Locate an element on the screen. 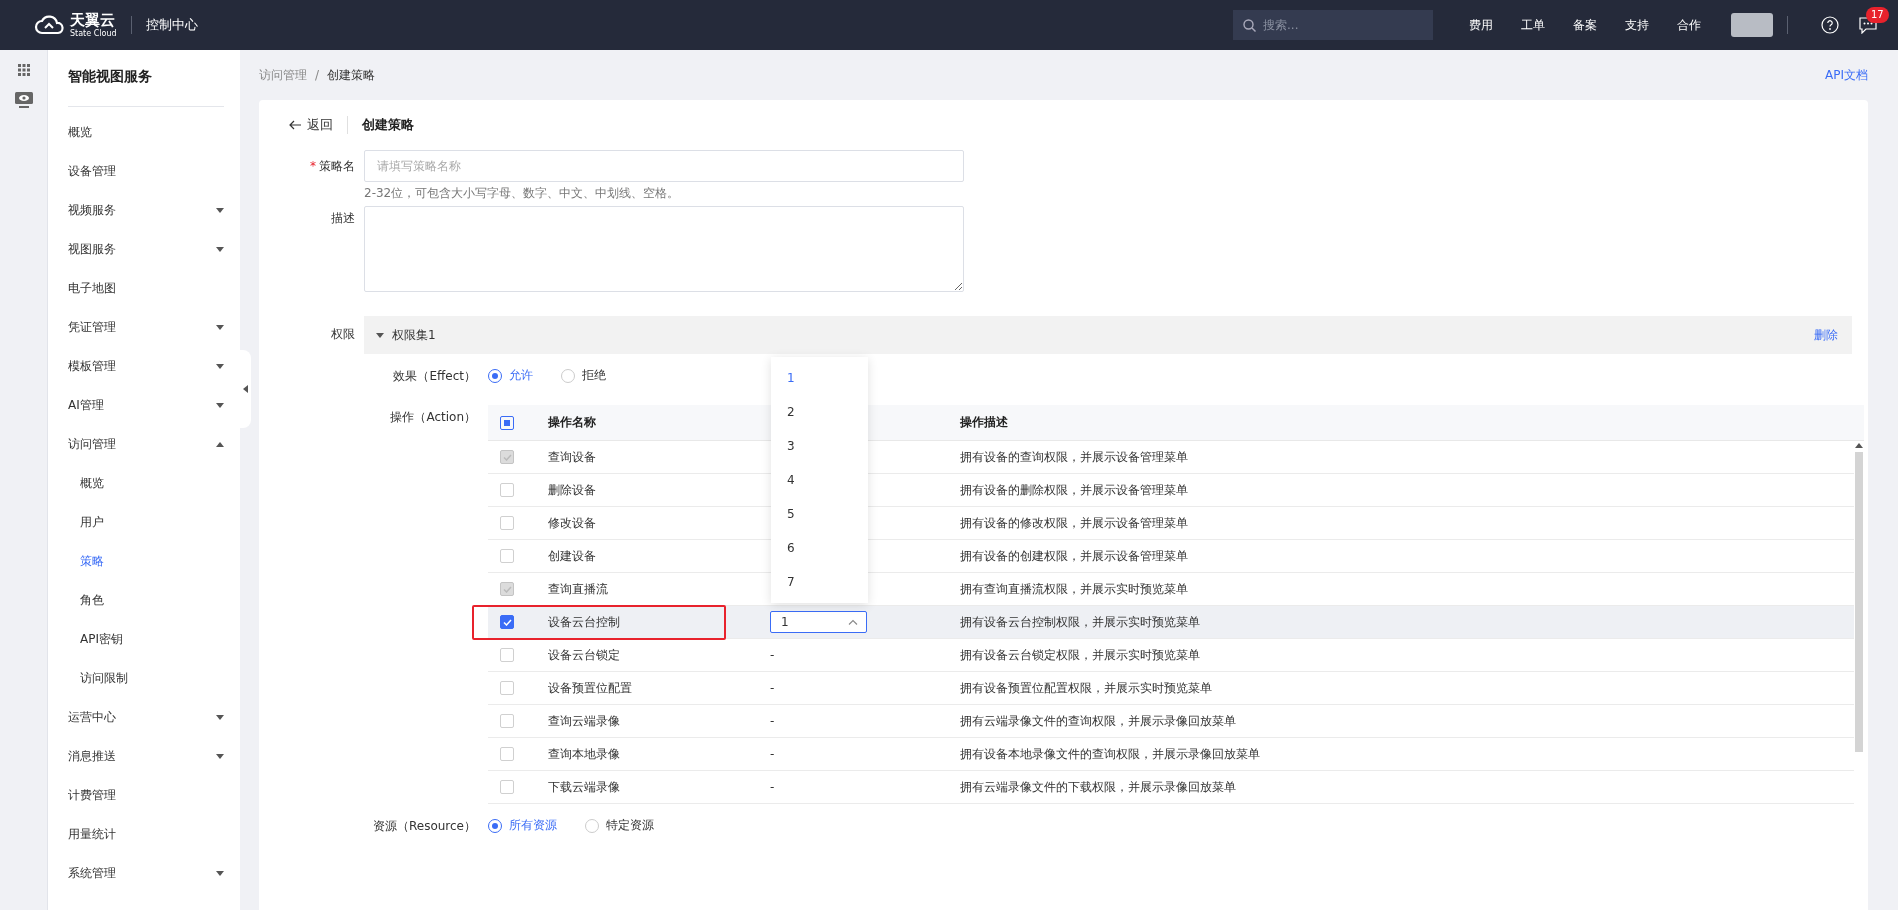 The width and height of the screenshot is (1898, 910). dropdown-option: 2 is located at coordinates (819, 412).